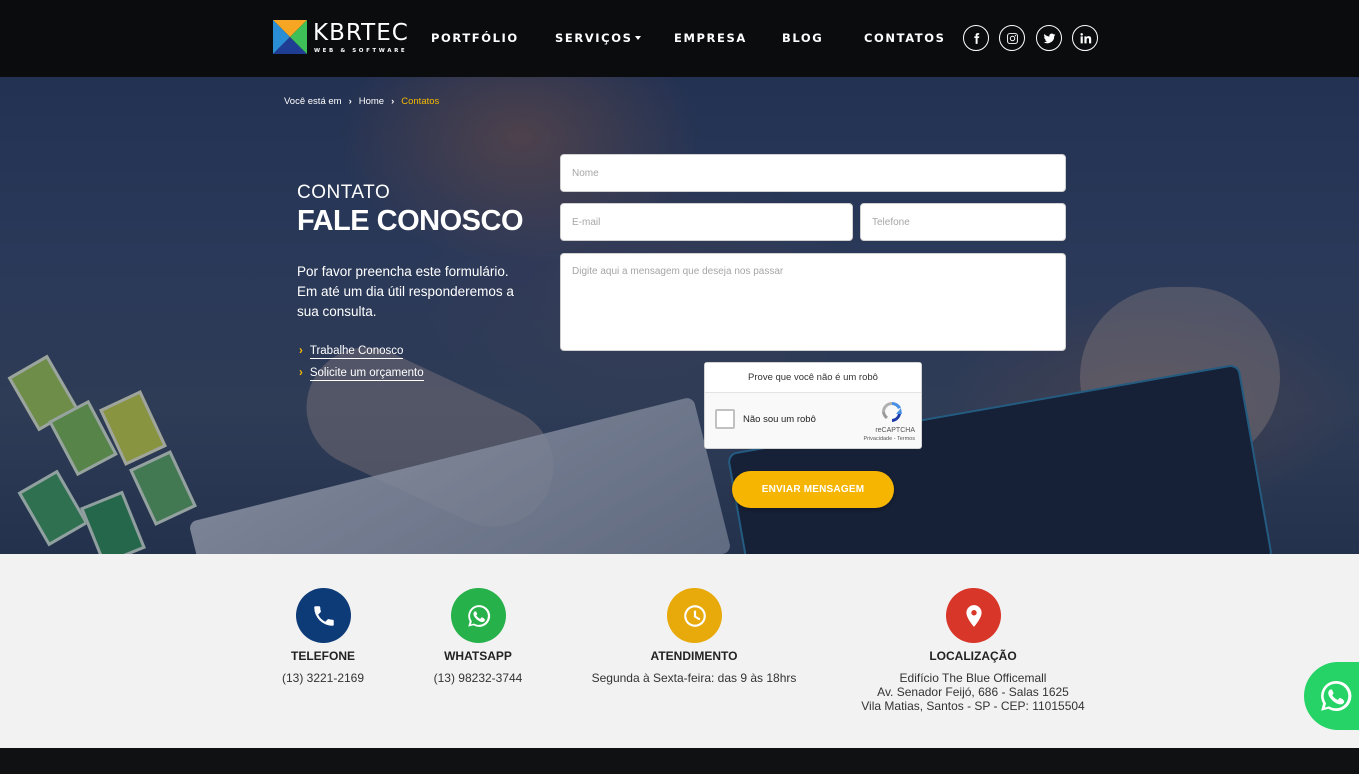  What do you see at coordinates (973, 615) in the screenshot?
I see `location-pin-icon` at bounding box center [973, 615].